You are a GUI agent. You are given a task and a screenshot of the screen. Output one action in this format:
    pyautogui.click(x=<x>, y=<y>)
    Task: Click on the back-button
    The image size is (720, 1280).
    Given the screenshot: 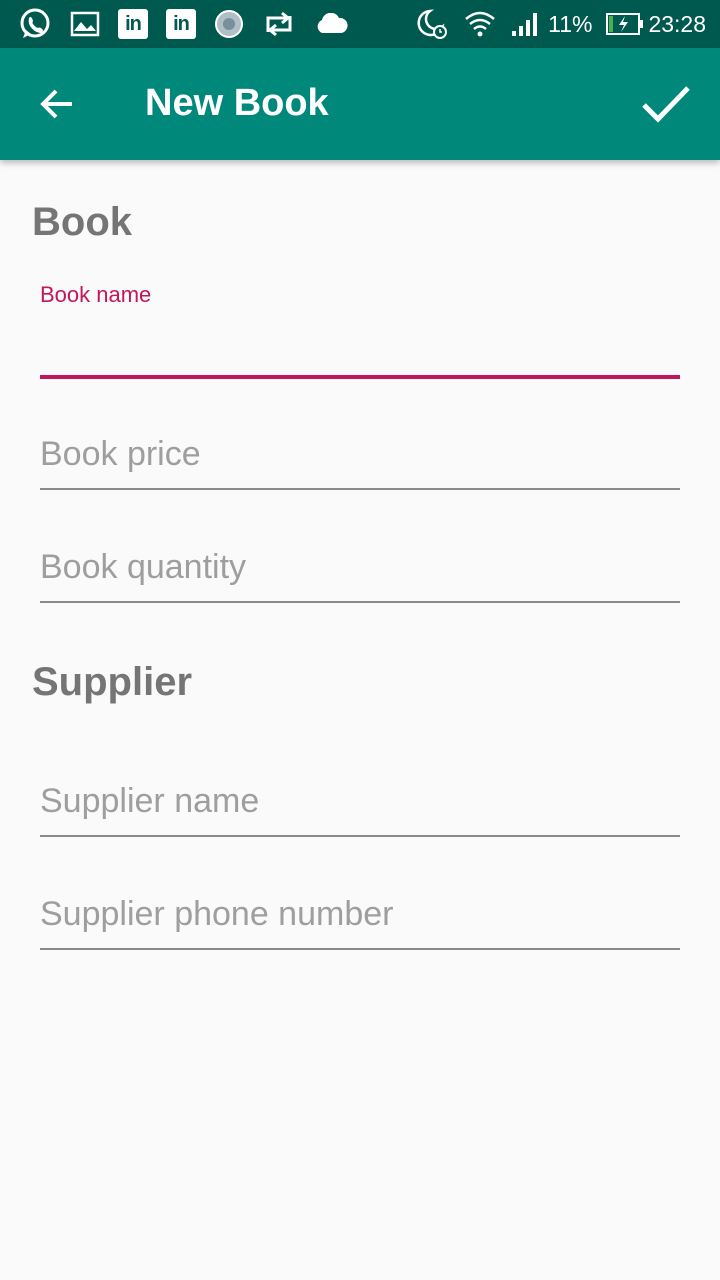 What is the action you would take?
    pyautogui.click(x=56, y=104)
    